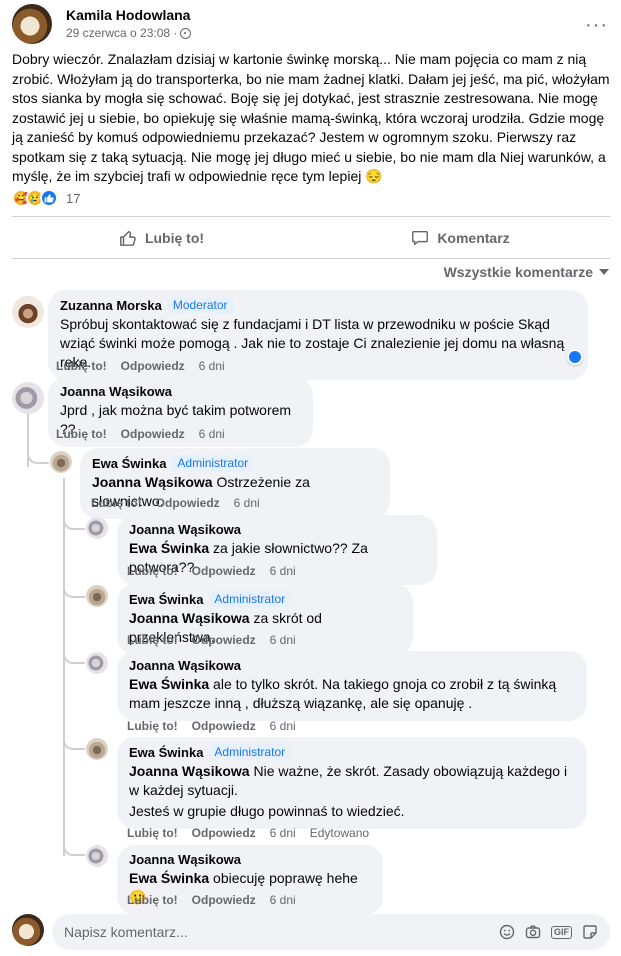  I want to click on post-date: 29 czerwca o 23:08 ·, so click(121, 33).